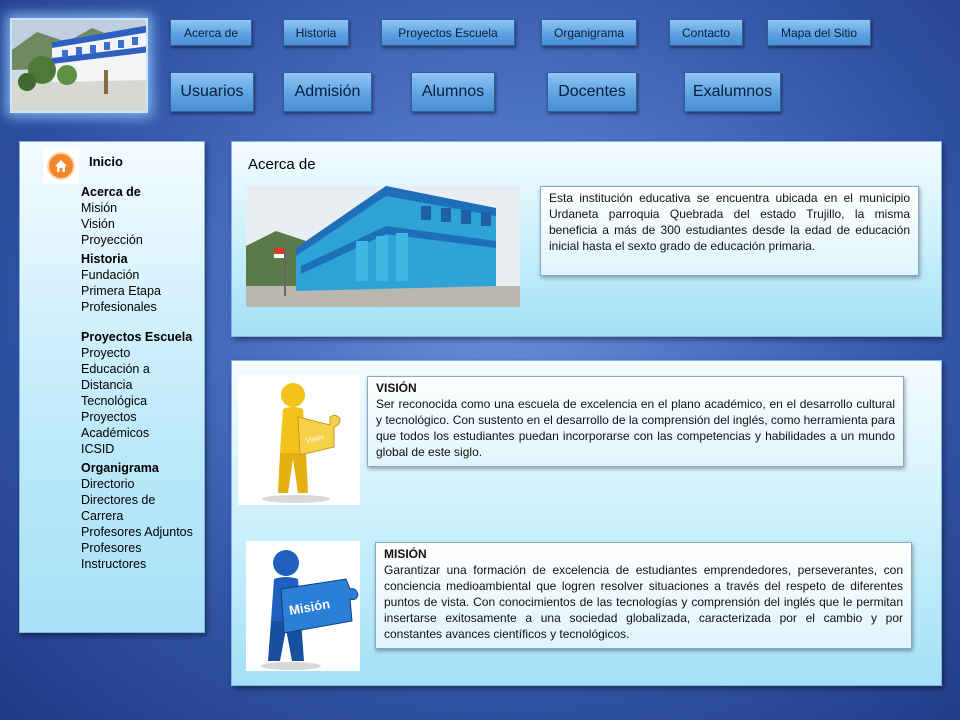  I want to click on sidebar-home-link: Inicio, so click(106, 161).